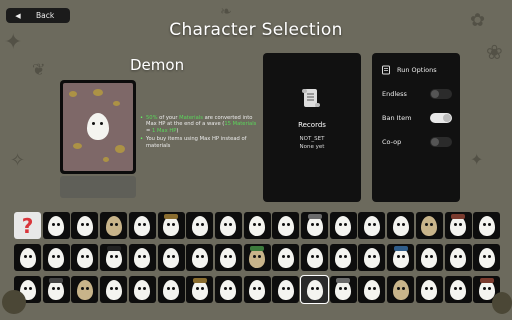 Image resolution: width=512 pixels, height=320 pixels. I want to click on scroll-icon, so click(311, 98).